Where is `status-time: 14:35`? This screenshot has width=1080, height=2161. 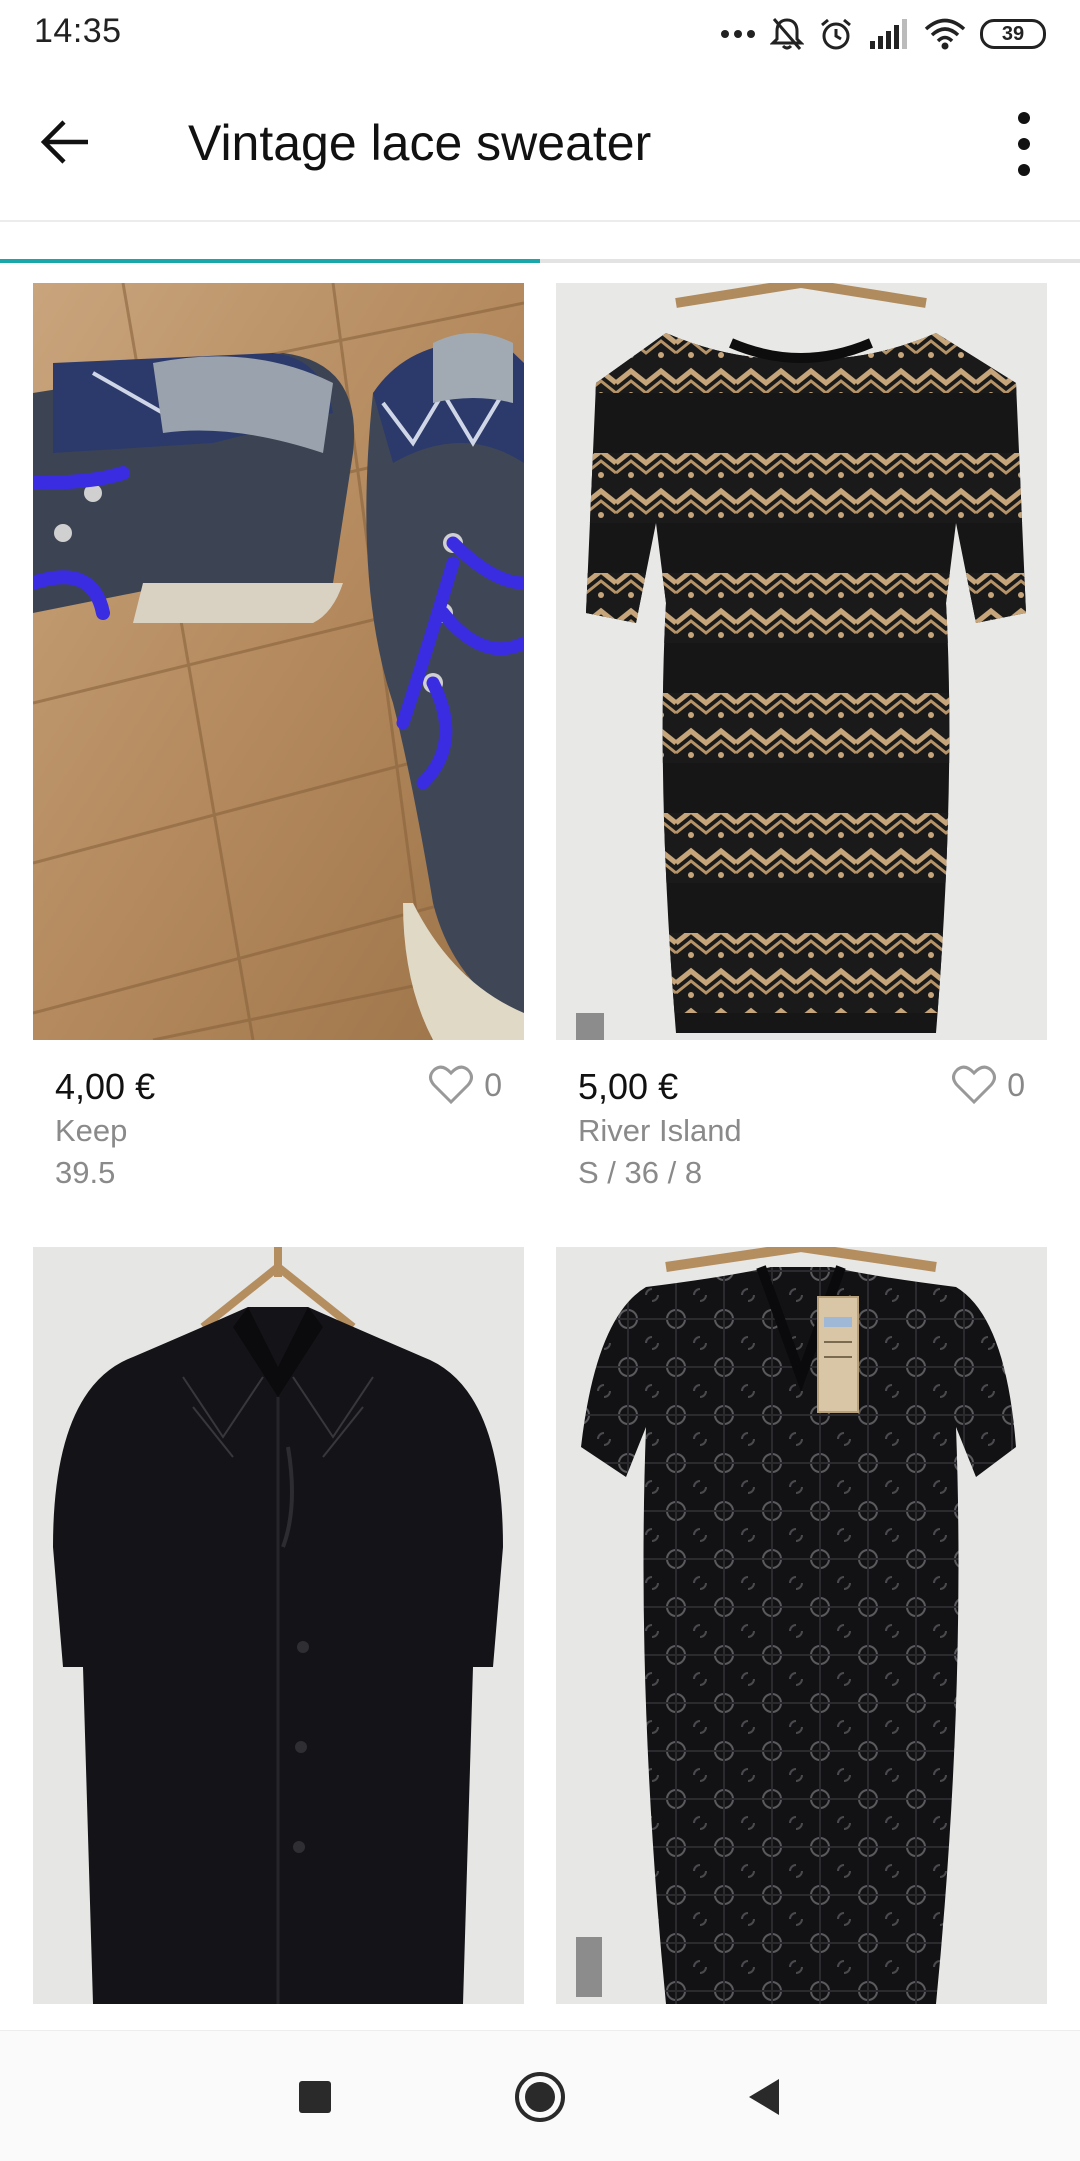 status-time: 14:35 is located at coordinates (78, 31).